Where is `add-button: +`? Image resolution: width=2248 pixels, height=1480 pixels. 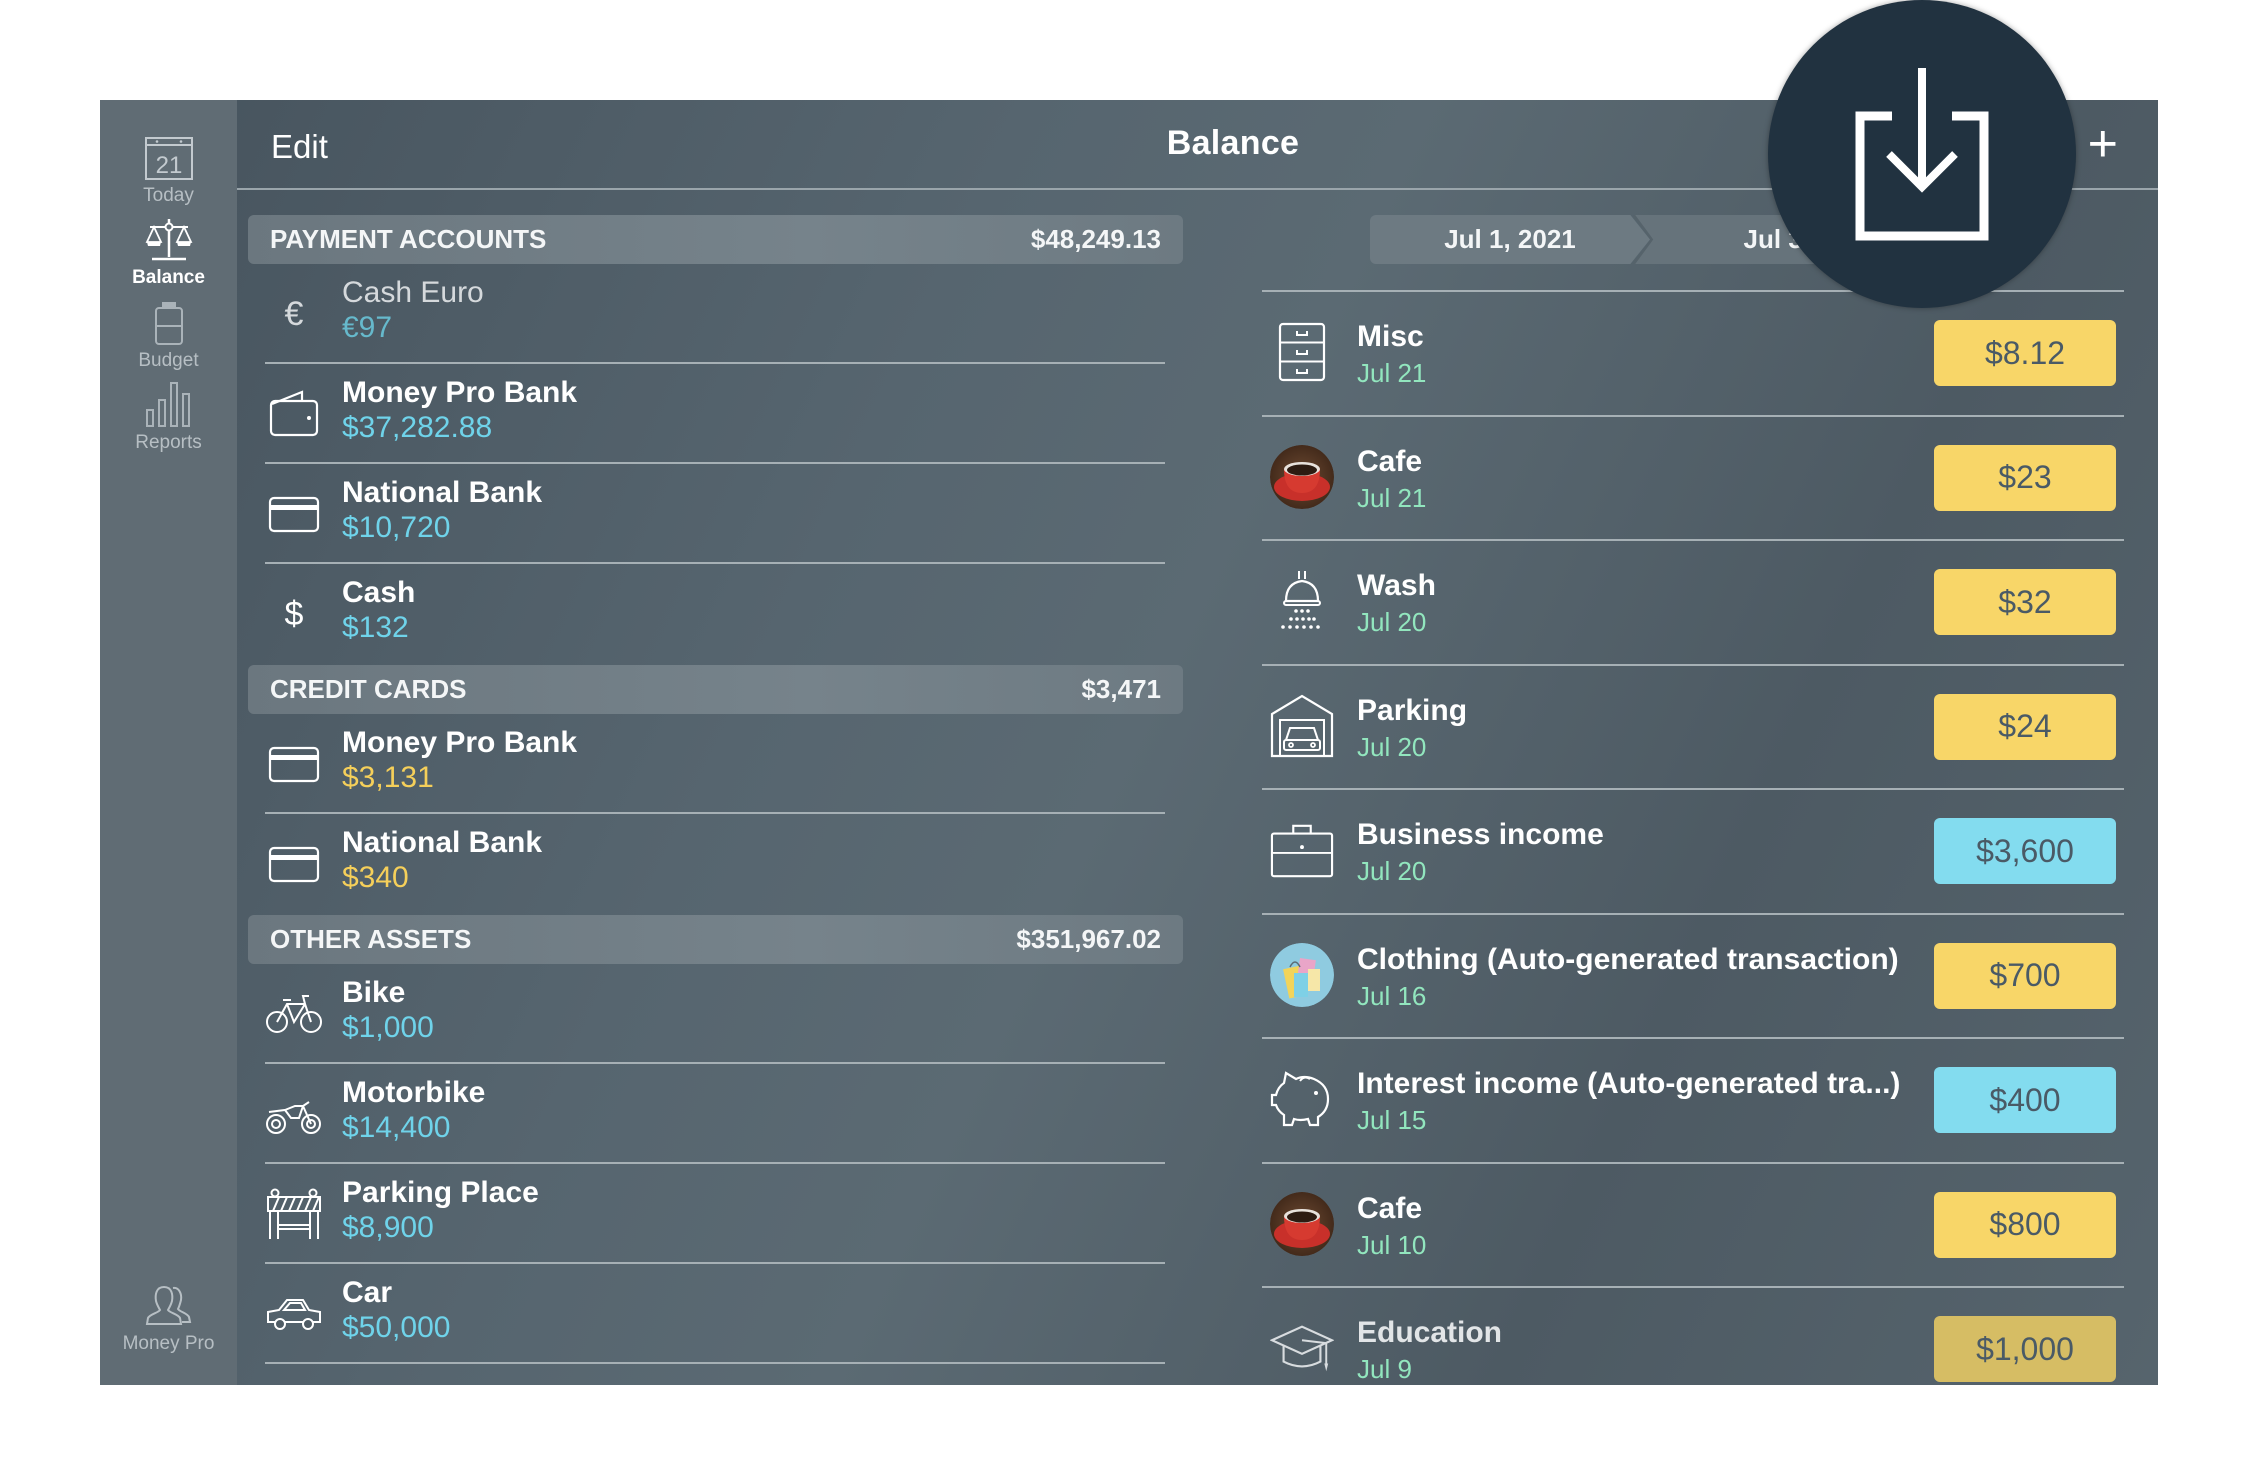
add-button: + is located at coordinates (2103, 144).